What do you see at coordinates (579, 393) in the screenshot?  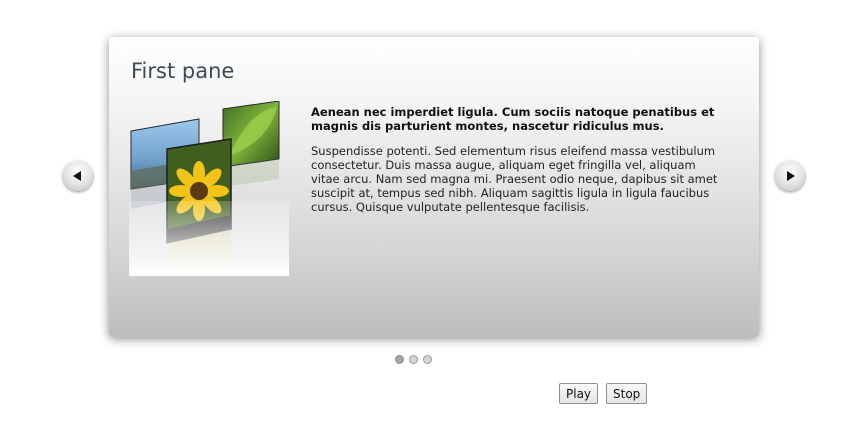 I see `play-button: Play` at bounding box center [579, 393].